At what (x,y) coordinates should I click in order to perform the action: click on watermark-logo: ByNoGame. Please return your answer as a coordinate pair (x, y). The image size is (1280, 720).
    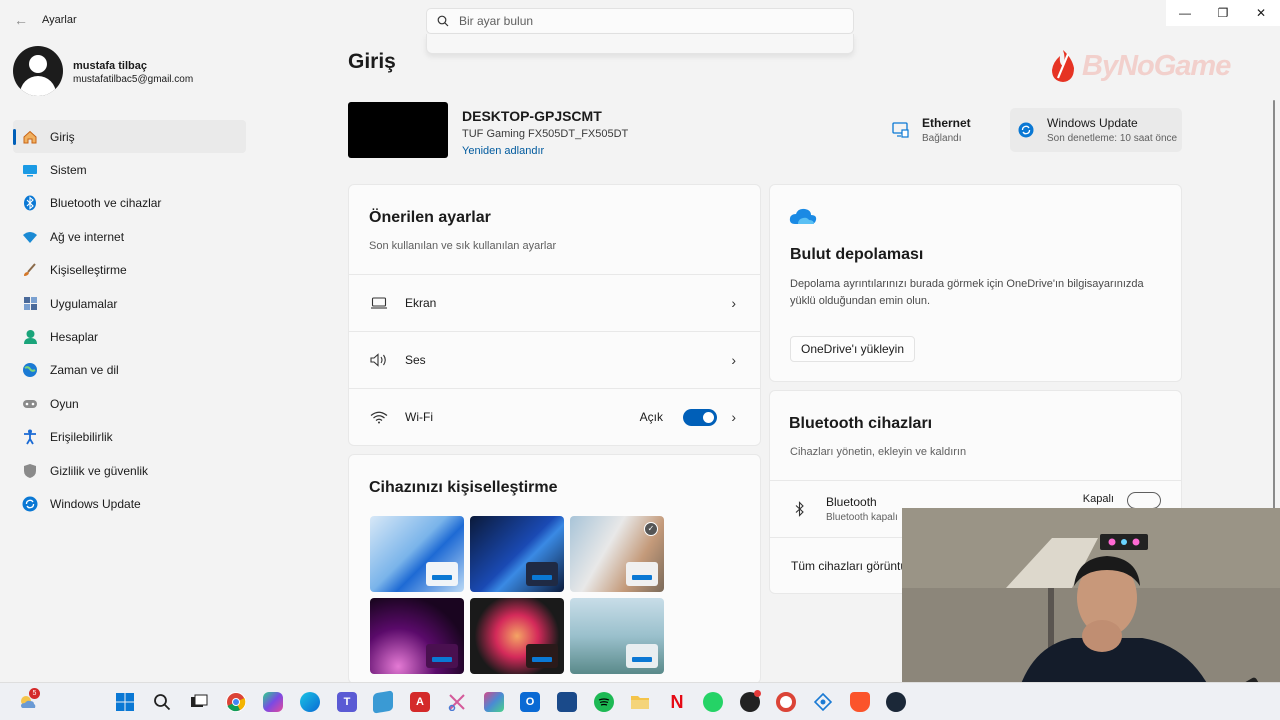
    Looking at the image, I should click on (1148, 66).